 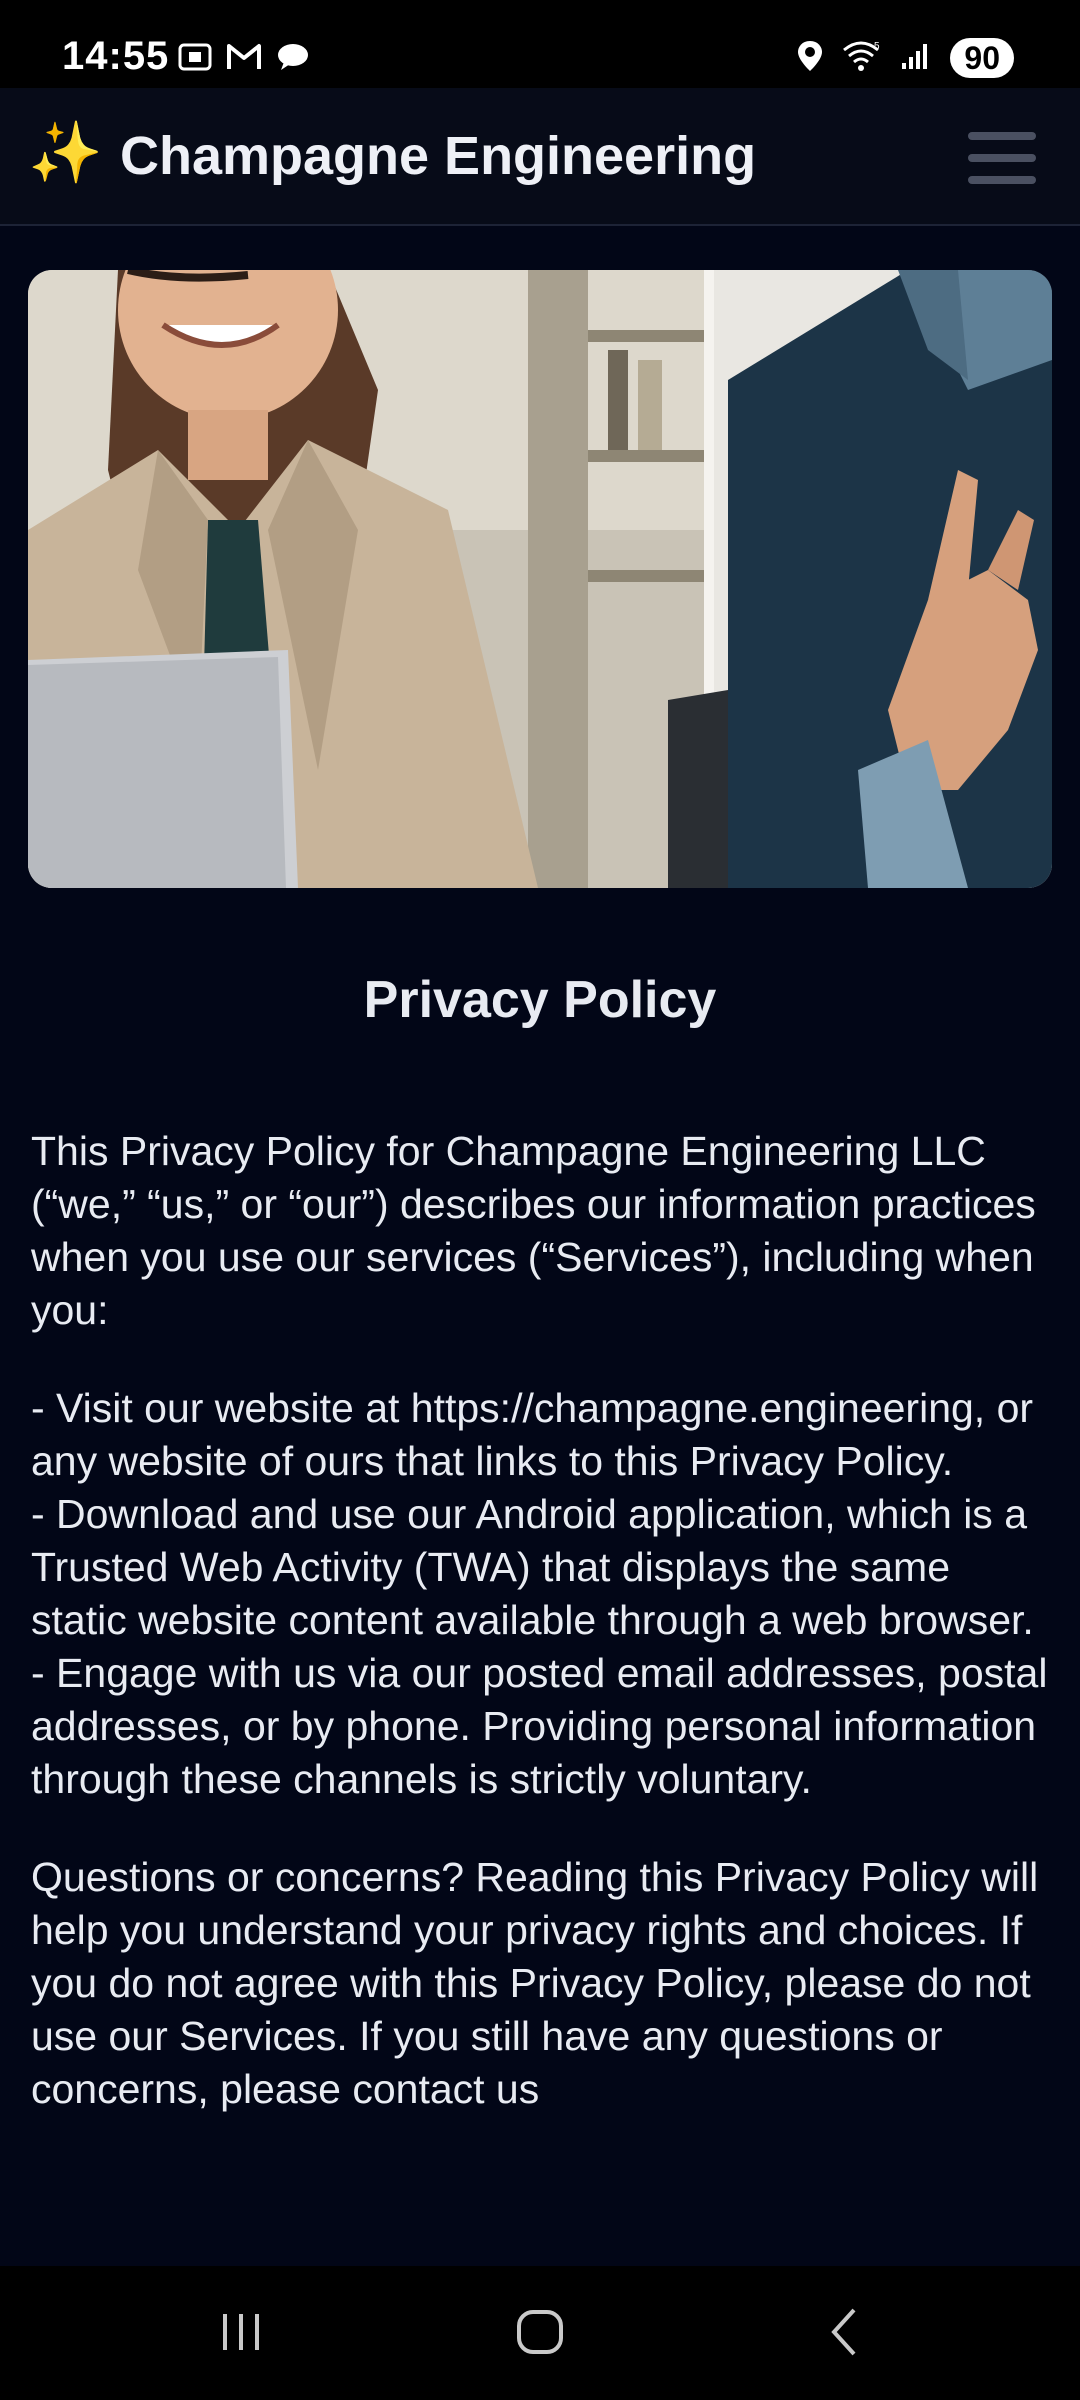 What do you see at coordinates (862, 58) in the screenshot?
I see `wifi-icon: 5` at bounding box center [862, 58].